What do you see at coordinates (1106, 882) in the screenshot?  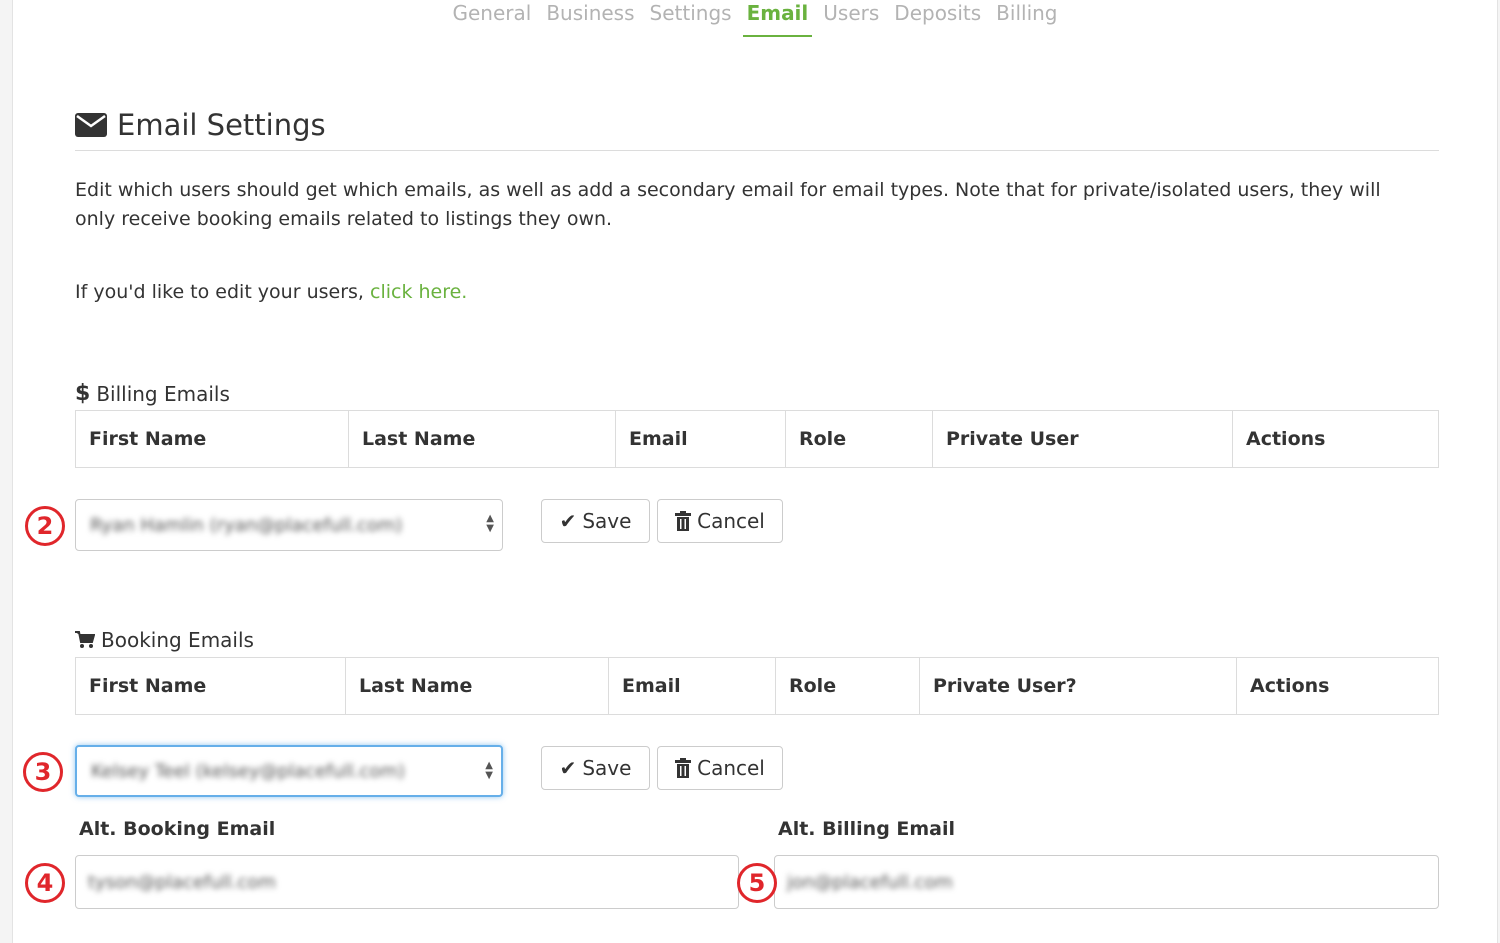 I see `alt-billing-email-input: jon@placefull.com` at bounding box center [1106, 882].